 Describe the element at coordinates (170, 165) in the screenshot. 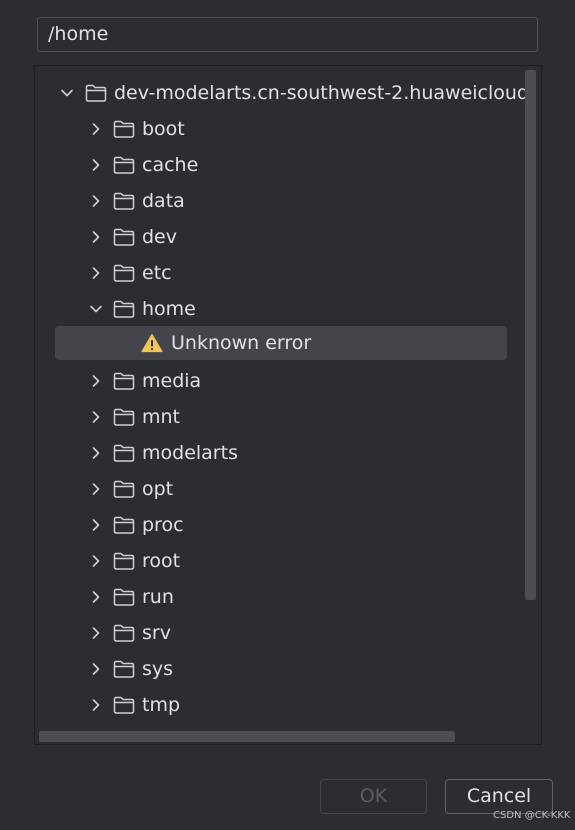

I see `tree-item-label: cache` at that location.